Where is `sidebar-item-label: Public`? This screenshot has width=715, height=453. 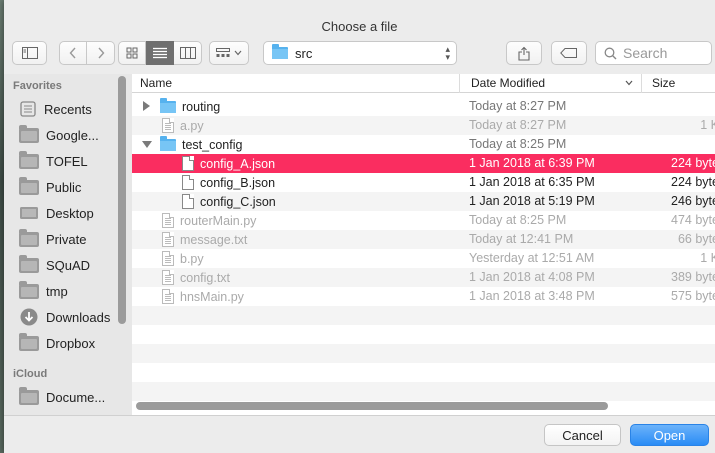 sidebar-item-label: Public is located at coordinates (64, 187).